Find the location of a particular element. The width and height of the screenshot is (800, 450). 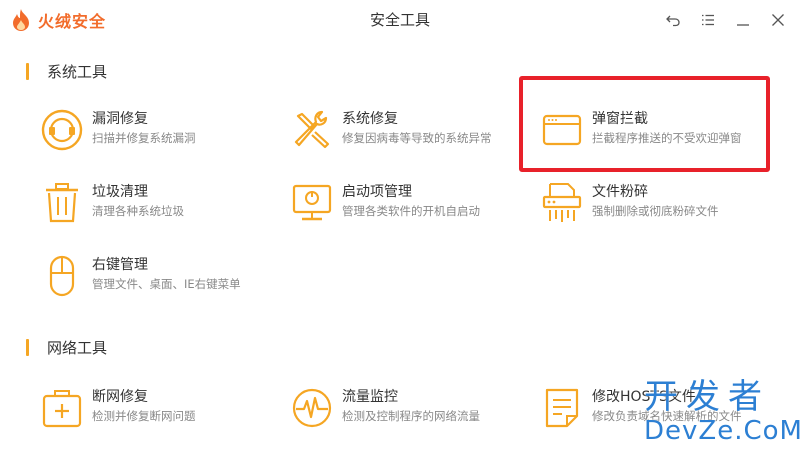

tool-vulnerability-repair: 漏洞修复 扫描并修复系统漏洞 is located at coordinates (116, 130).